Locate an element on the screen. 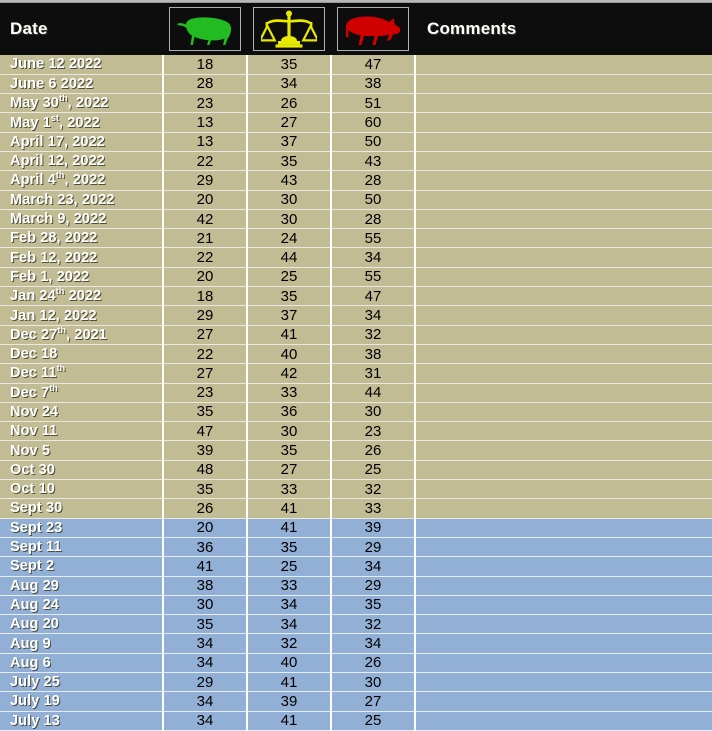 This screenshot has height=731, width=712. date-ordinal-suffix: th is located at coordinates (53, 387).